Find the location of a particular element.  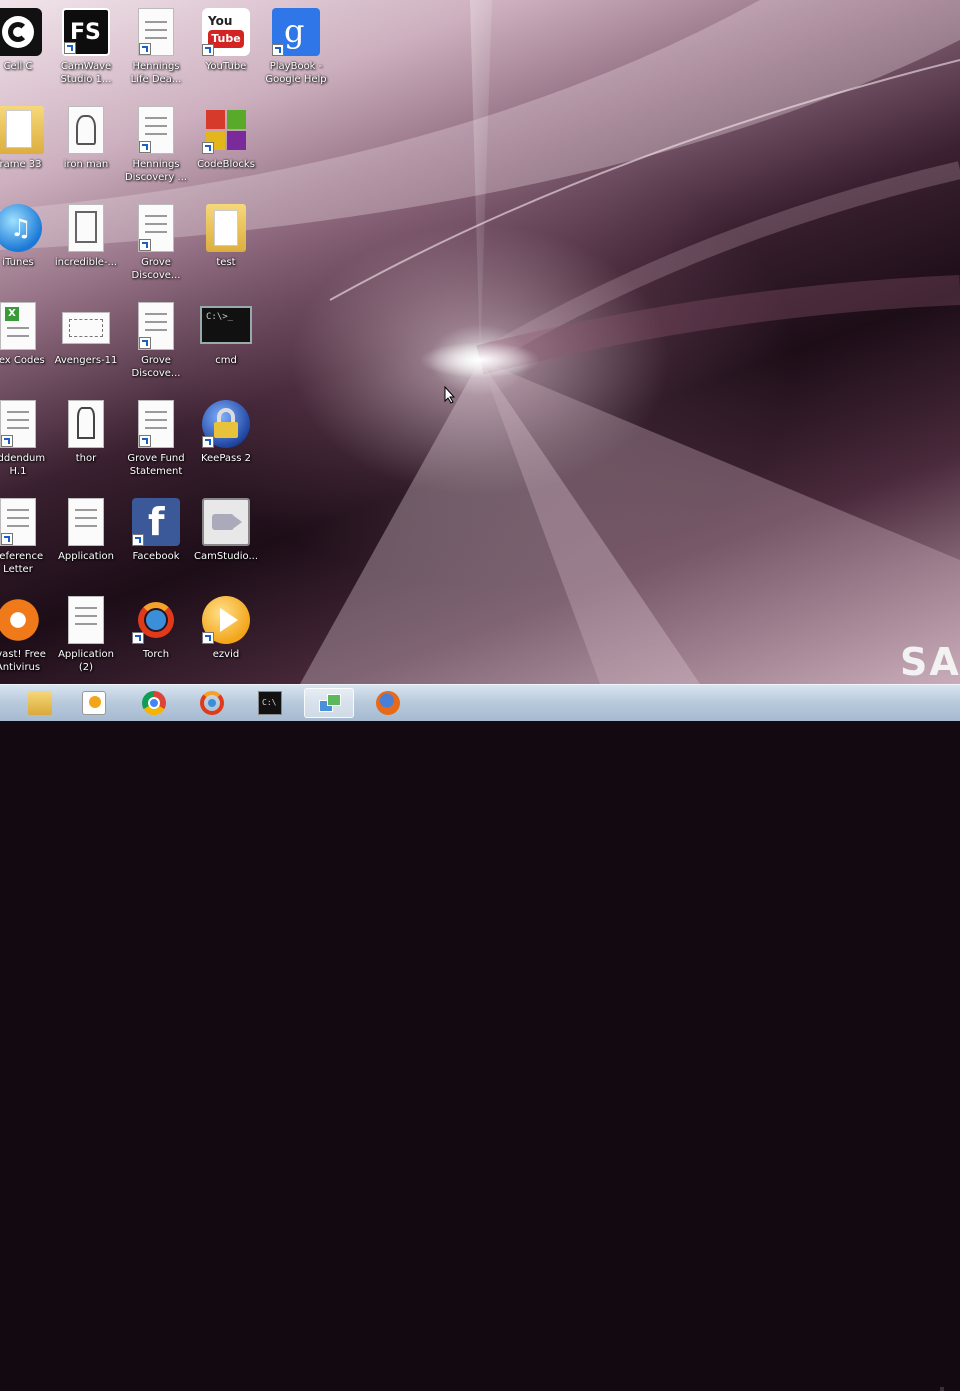

icon-label: ezvid is located at coordinates (226, 654).